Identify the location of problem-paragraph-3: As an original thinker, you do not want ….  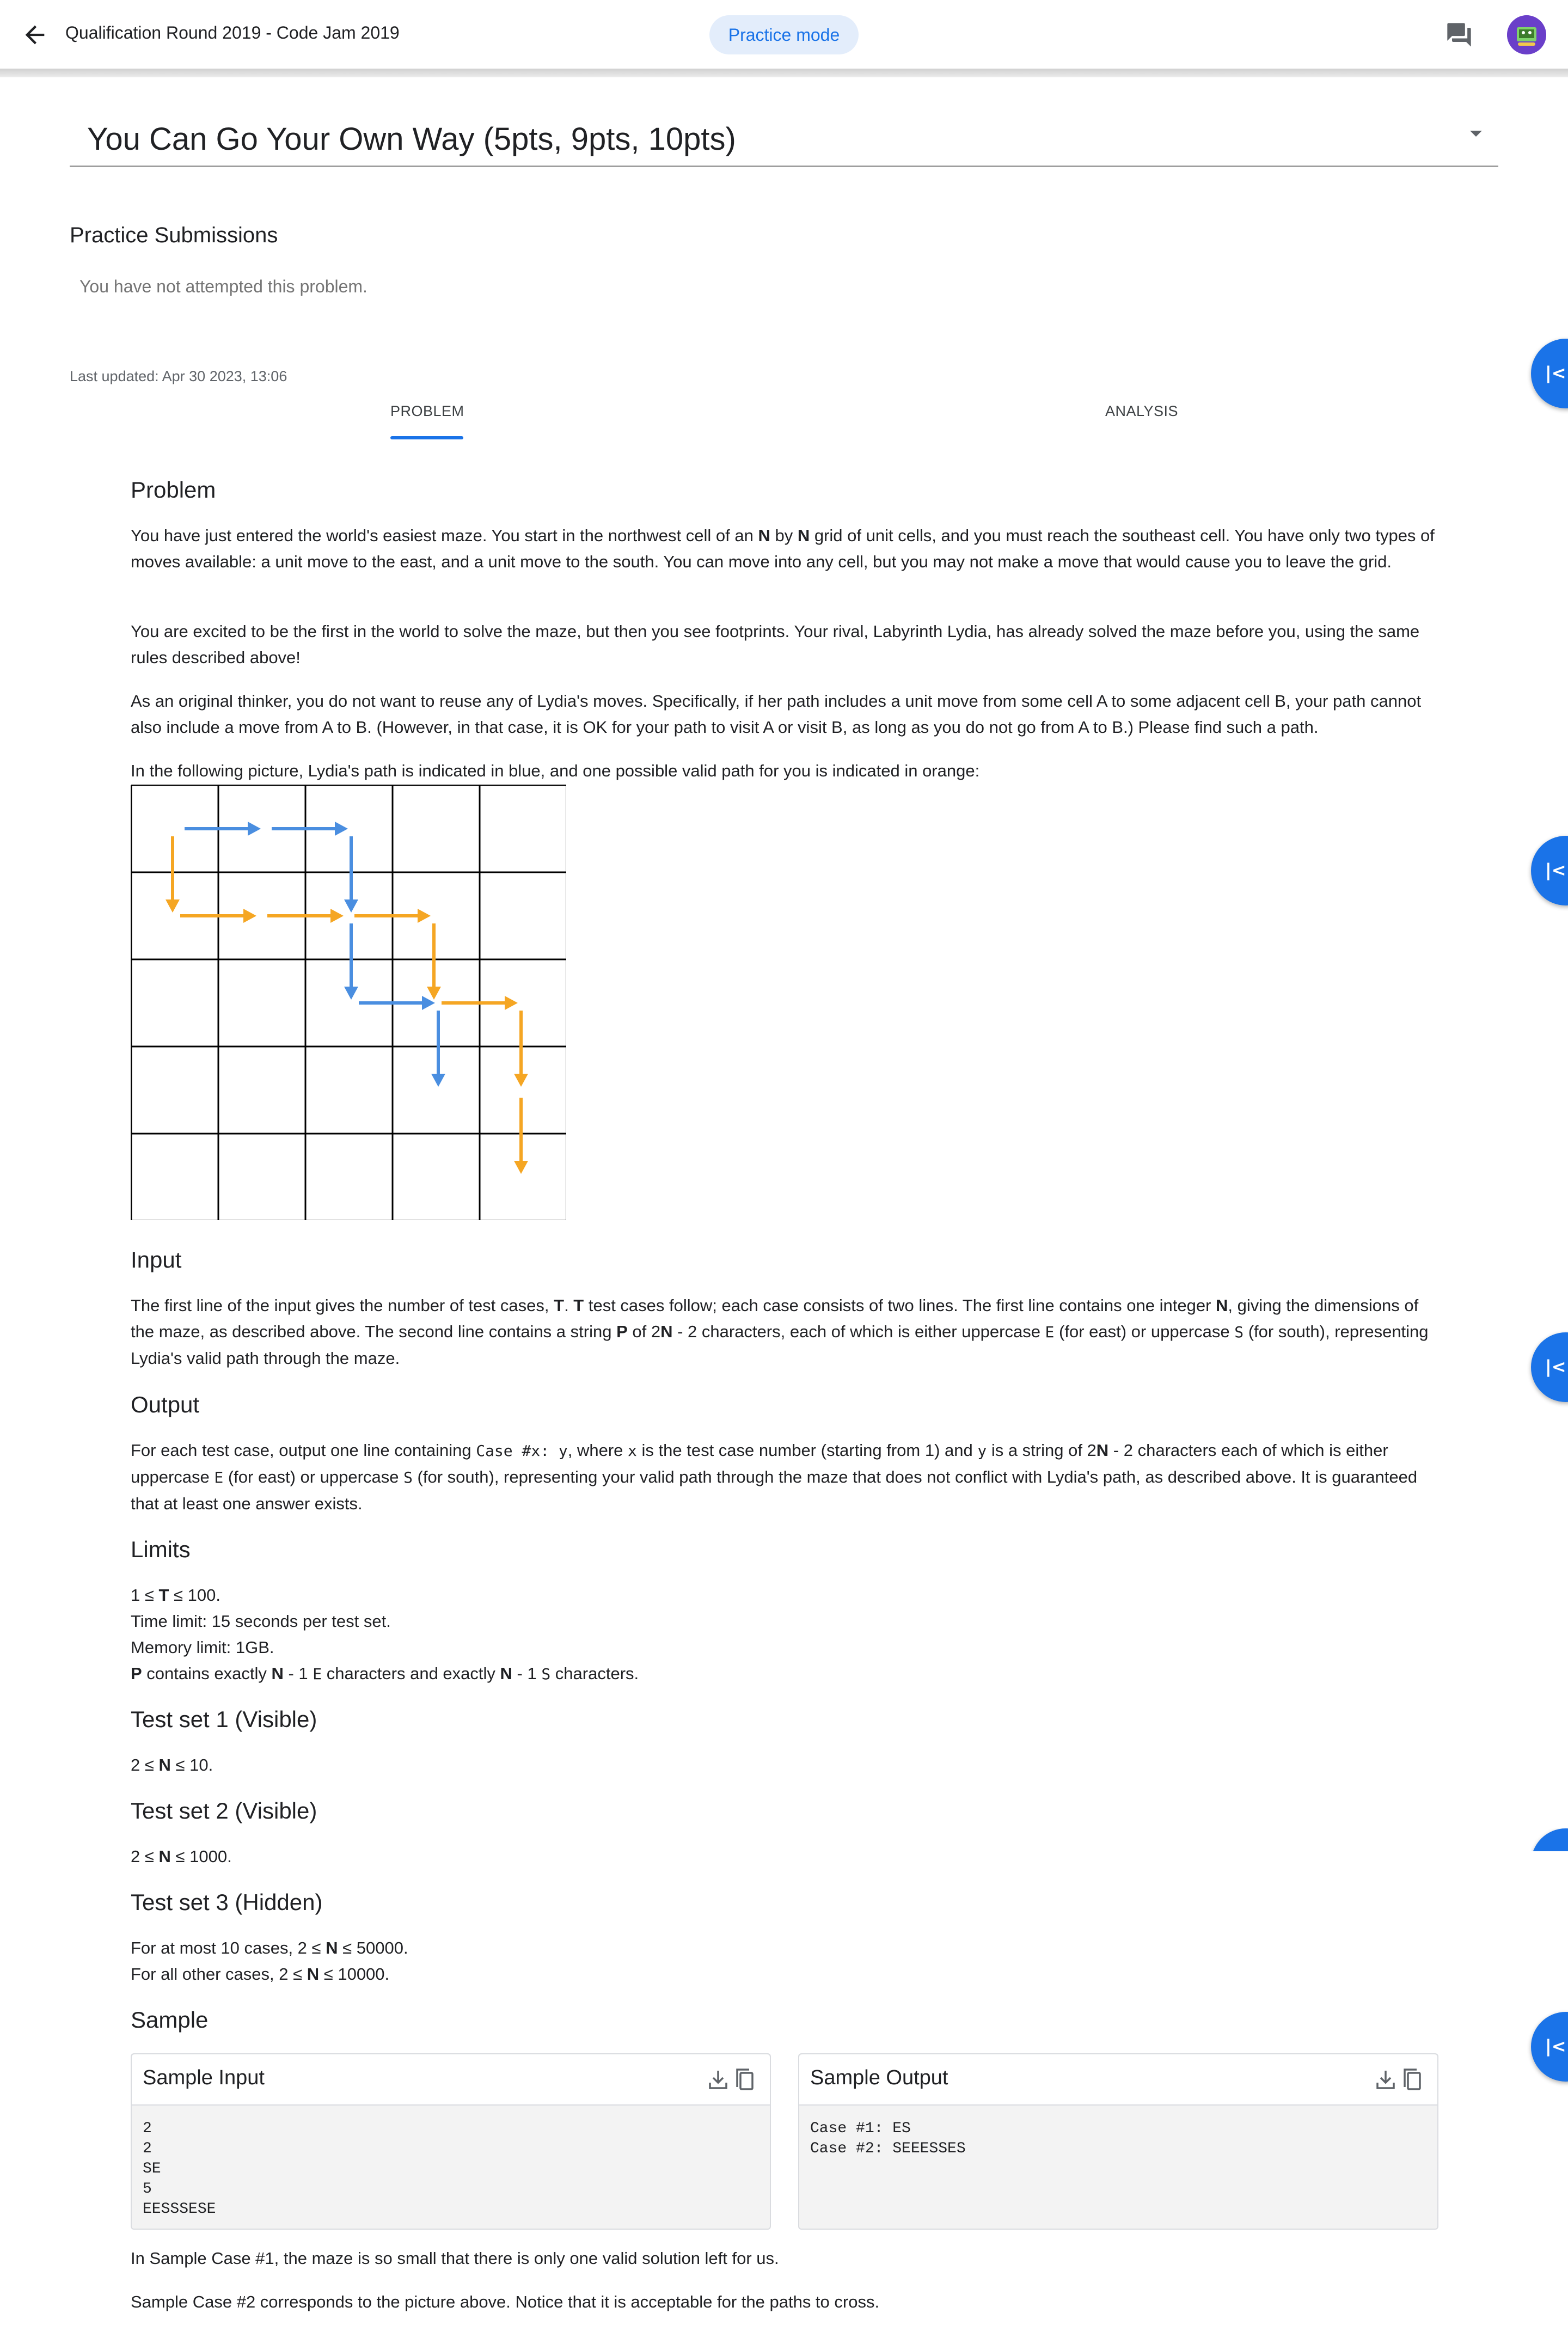
(776, 714).